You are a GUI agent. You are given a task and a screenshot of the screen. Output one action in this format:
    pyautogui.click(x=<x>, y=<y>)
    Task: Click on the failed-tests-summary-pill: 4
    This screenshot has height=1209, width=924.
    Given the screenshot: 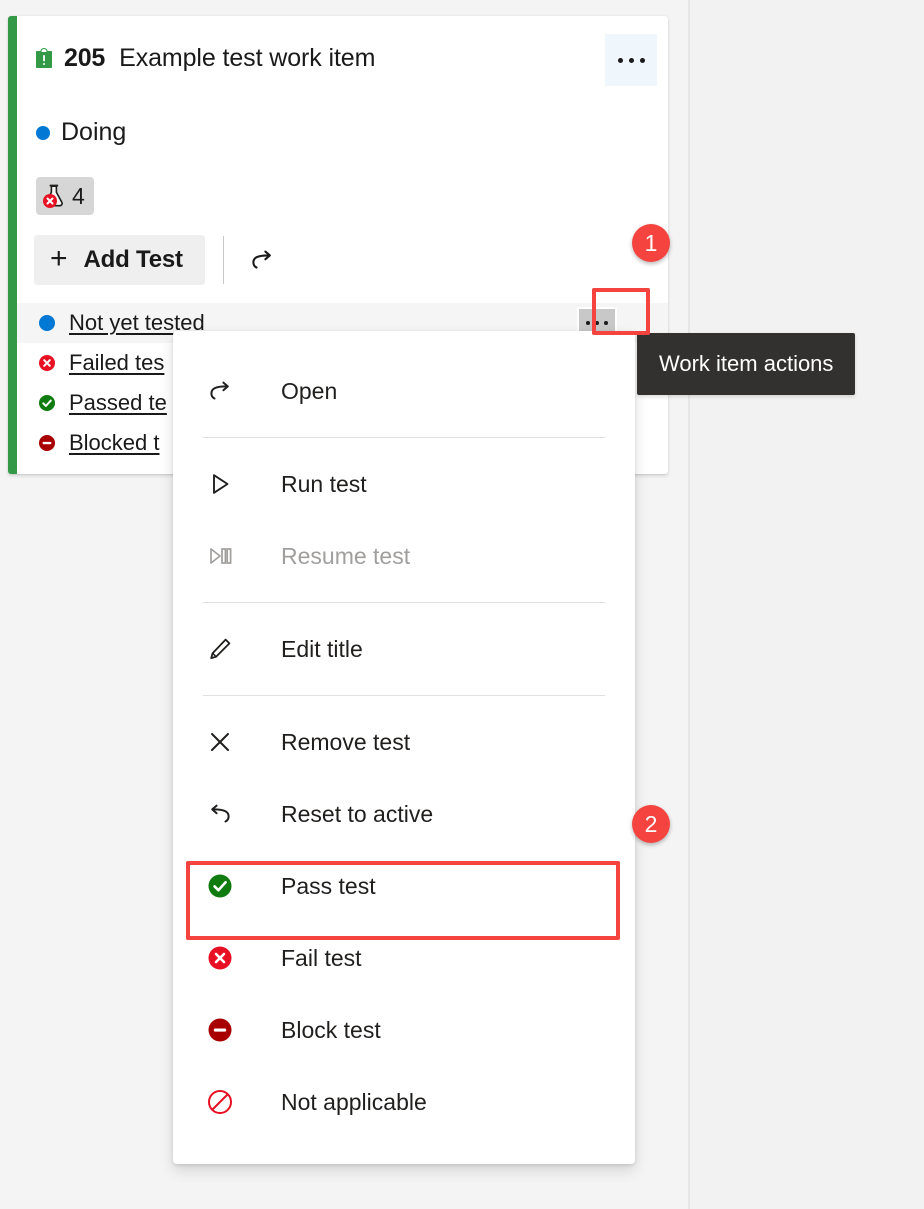 What is the action you would take?
    pyautogui.click(x=65, y=196)
    